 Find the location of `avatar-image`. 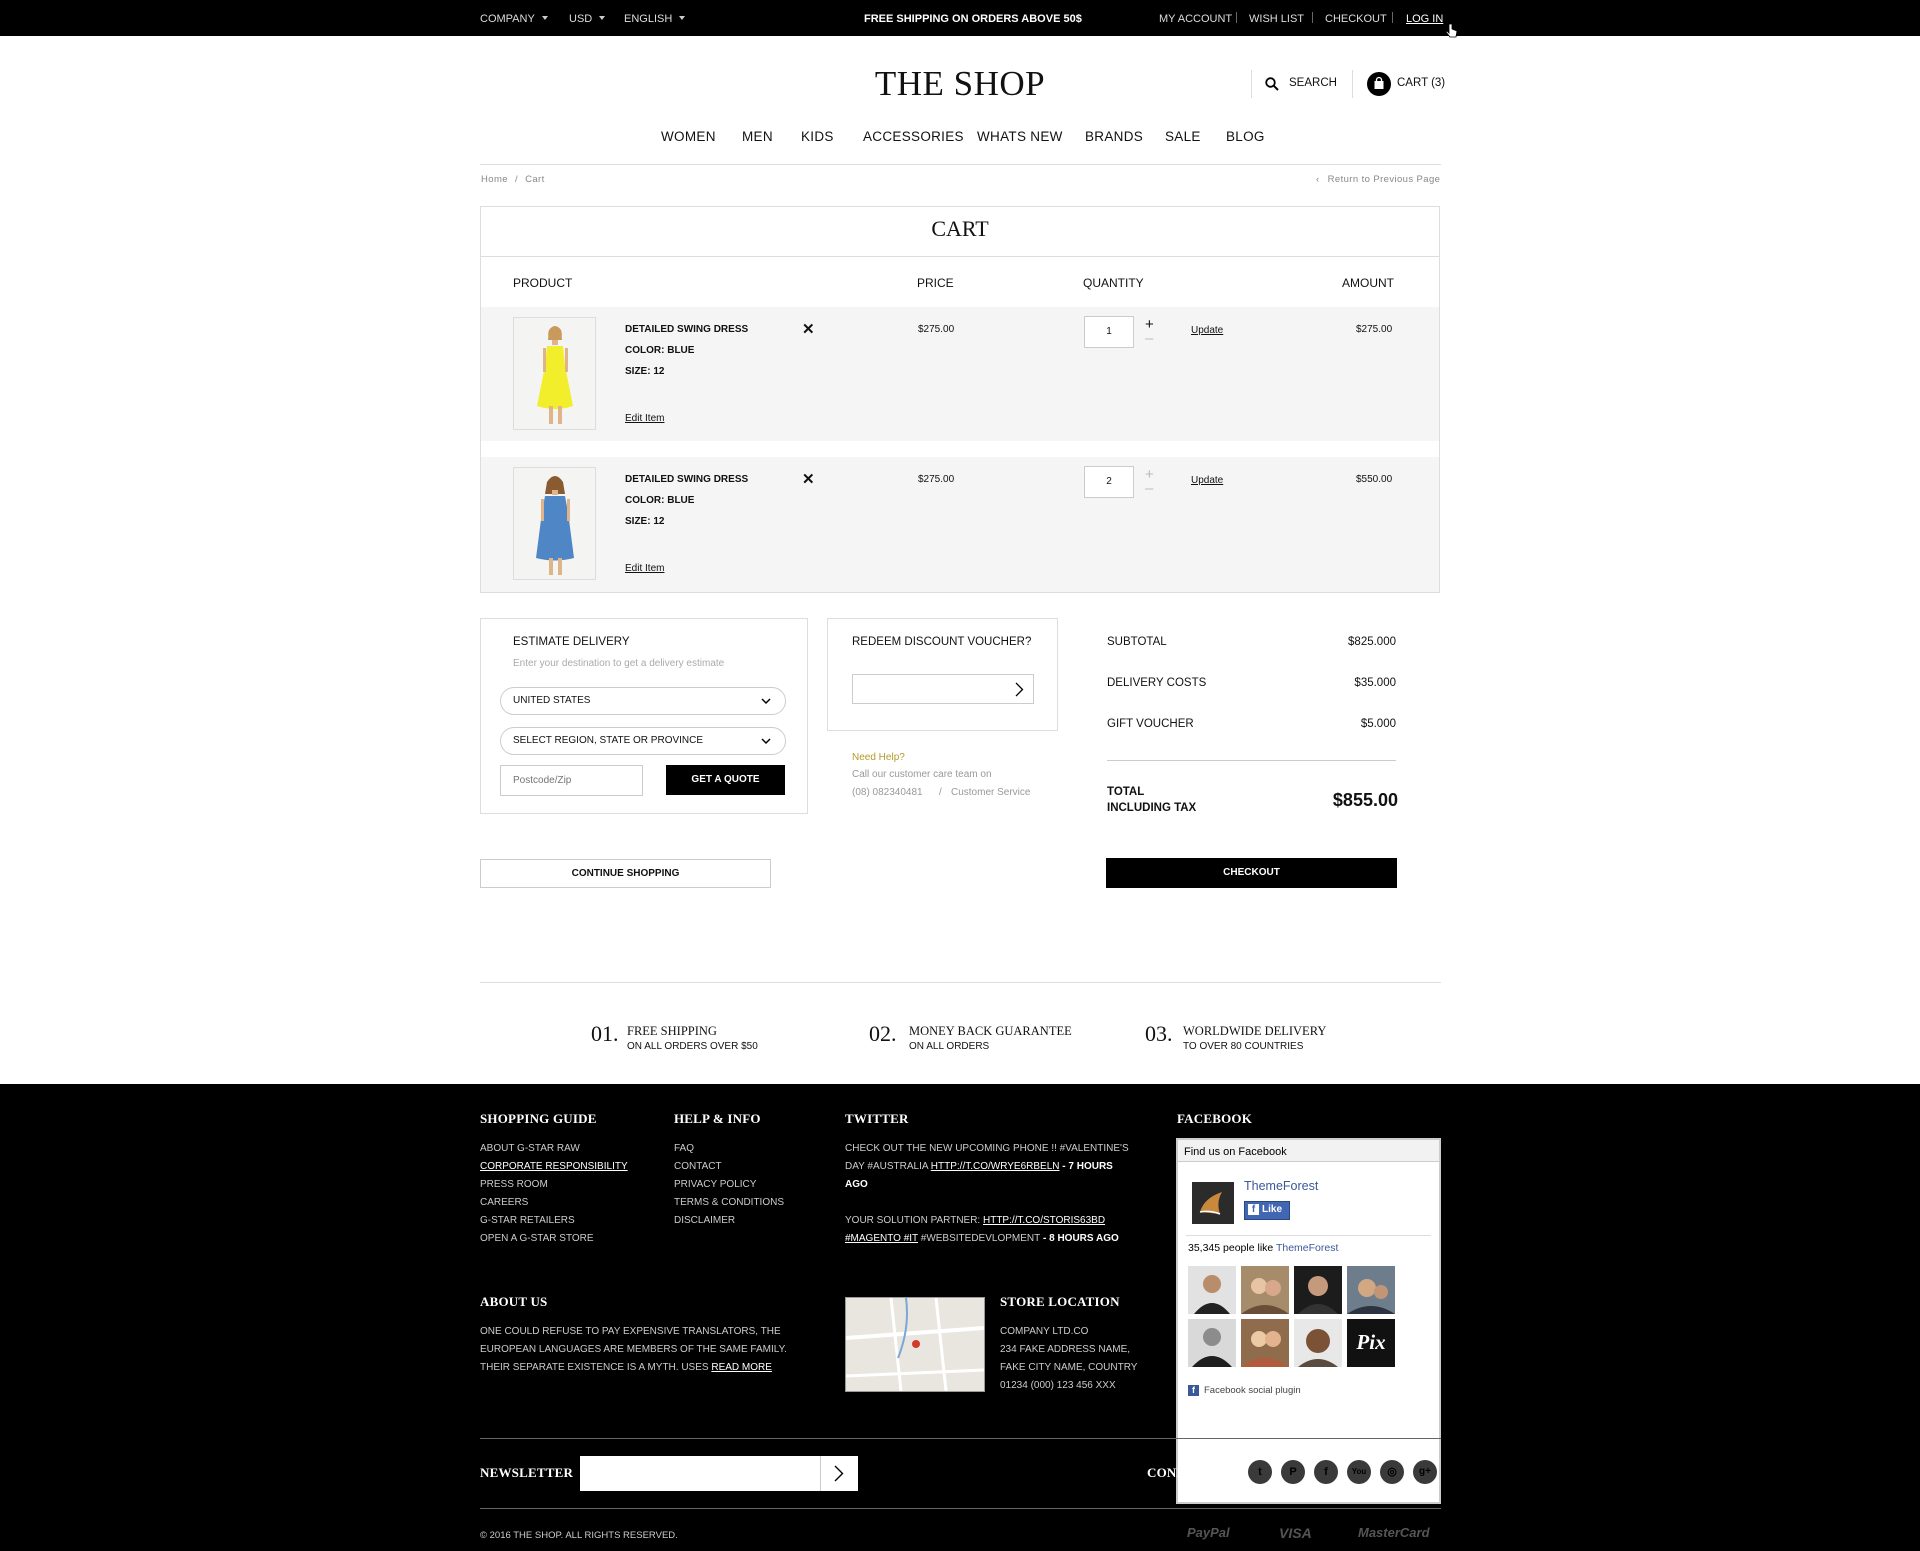

avatar-image is located at coordinates (1265, 1290).